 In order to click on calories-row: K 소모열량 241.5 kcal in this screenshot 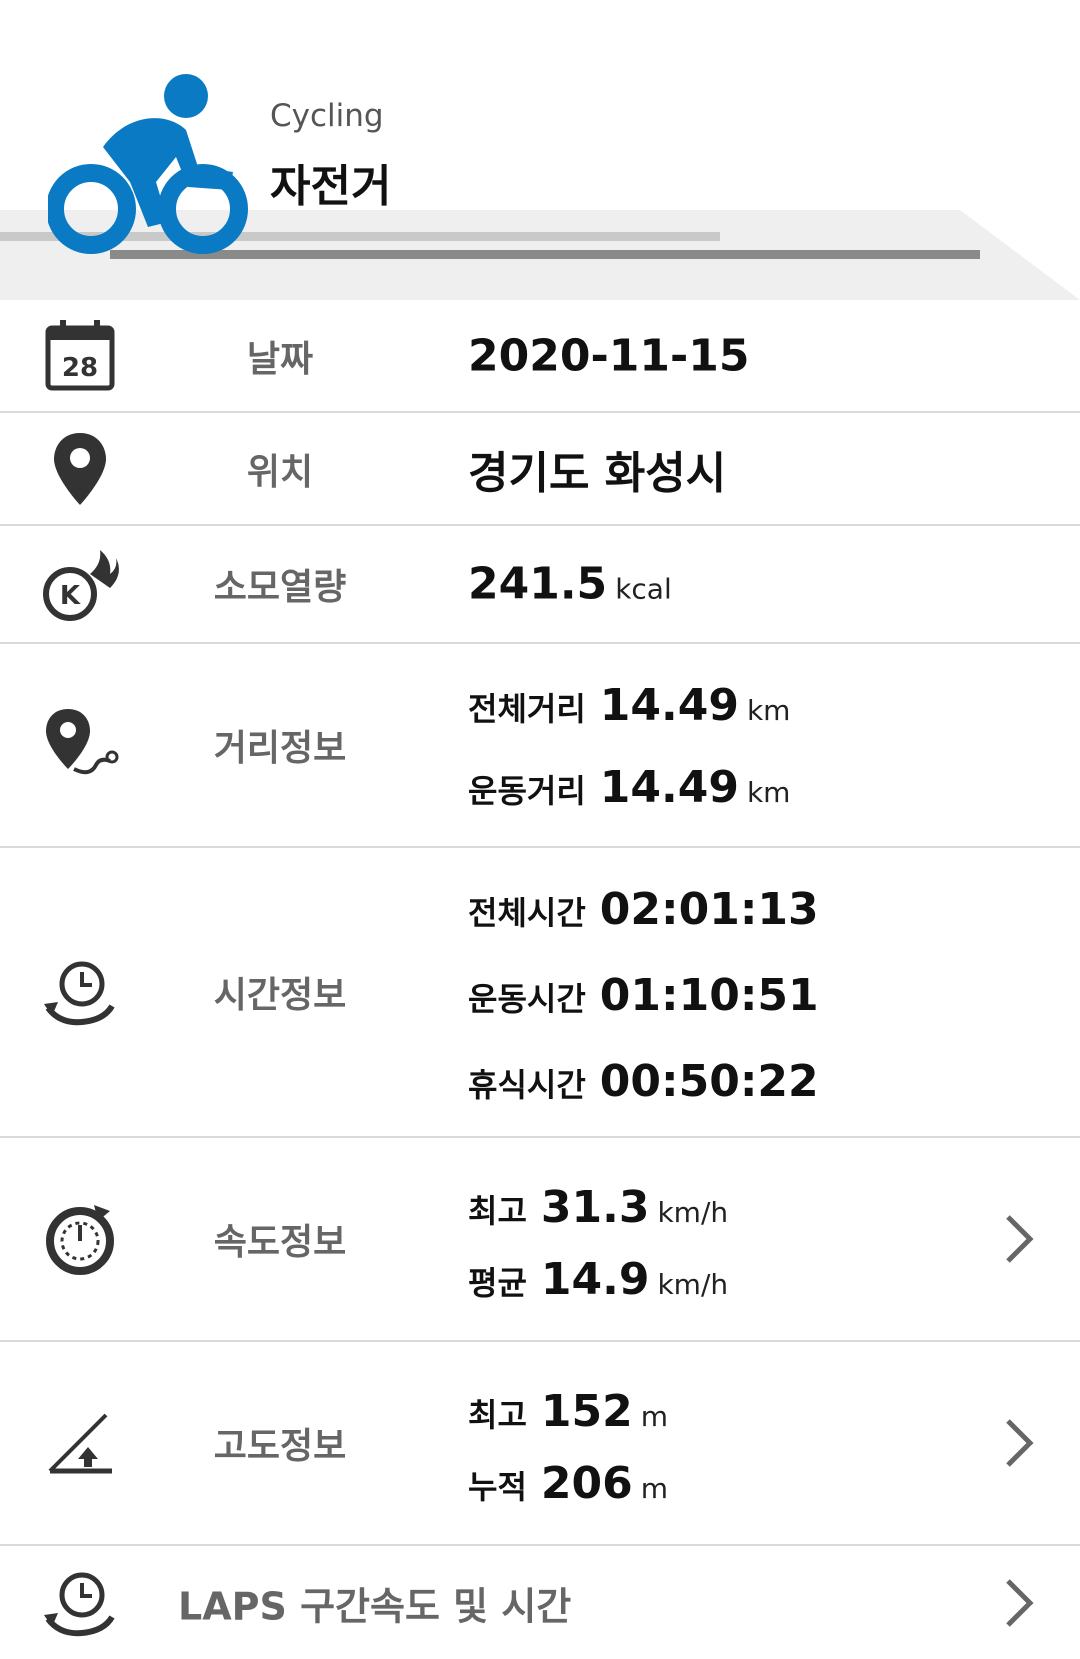, I will do `click(540, 585)`.